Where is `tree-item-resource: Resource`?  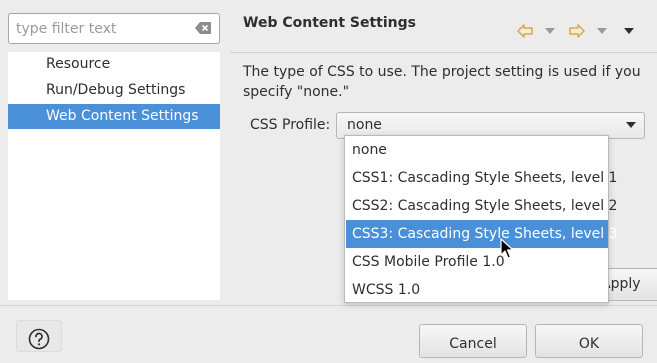 tree-item-resource: Resource is located at coordinates (114, 64).